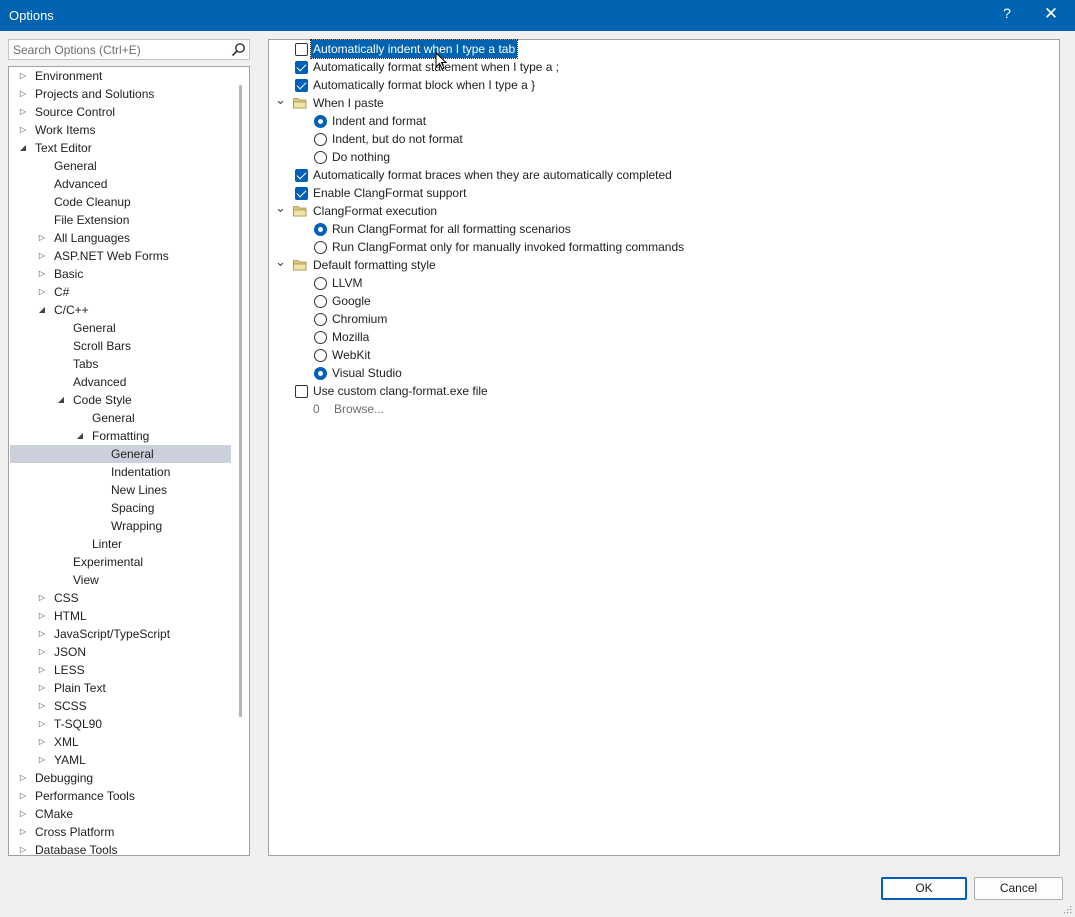 Image resolution: width=1075 pixels, height=917 pixels. What do you see at coordinates (659, 49) in the screenshot?
I see `setting-checkbox-row: Automatically indent when I type a tab` at bounding box center [659, 49].